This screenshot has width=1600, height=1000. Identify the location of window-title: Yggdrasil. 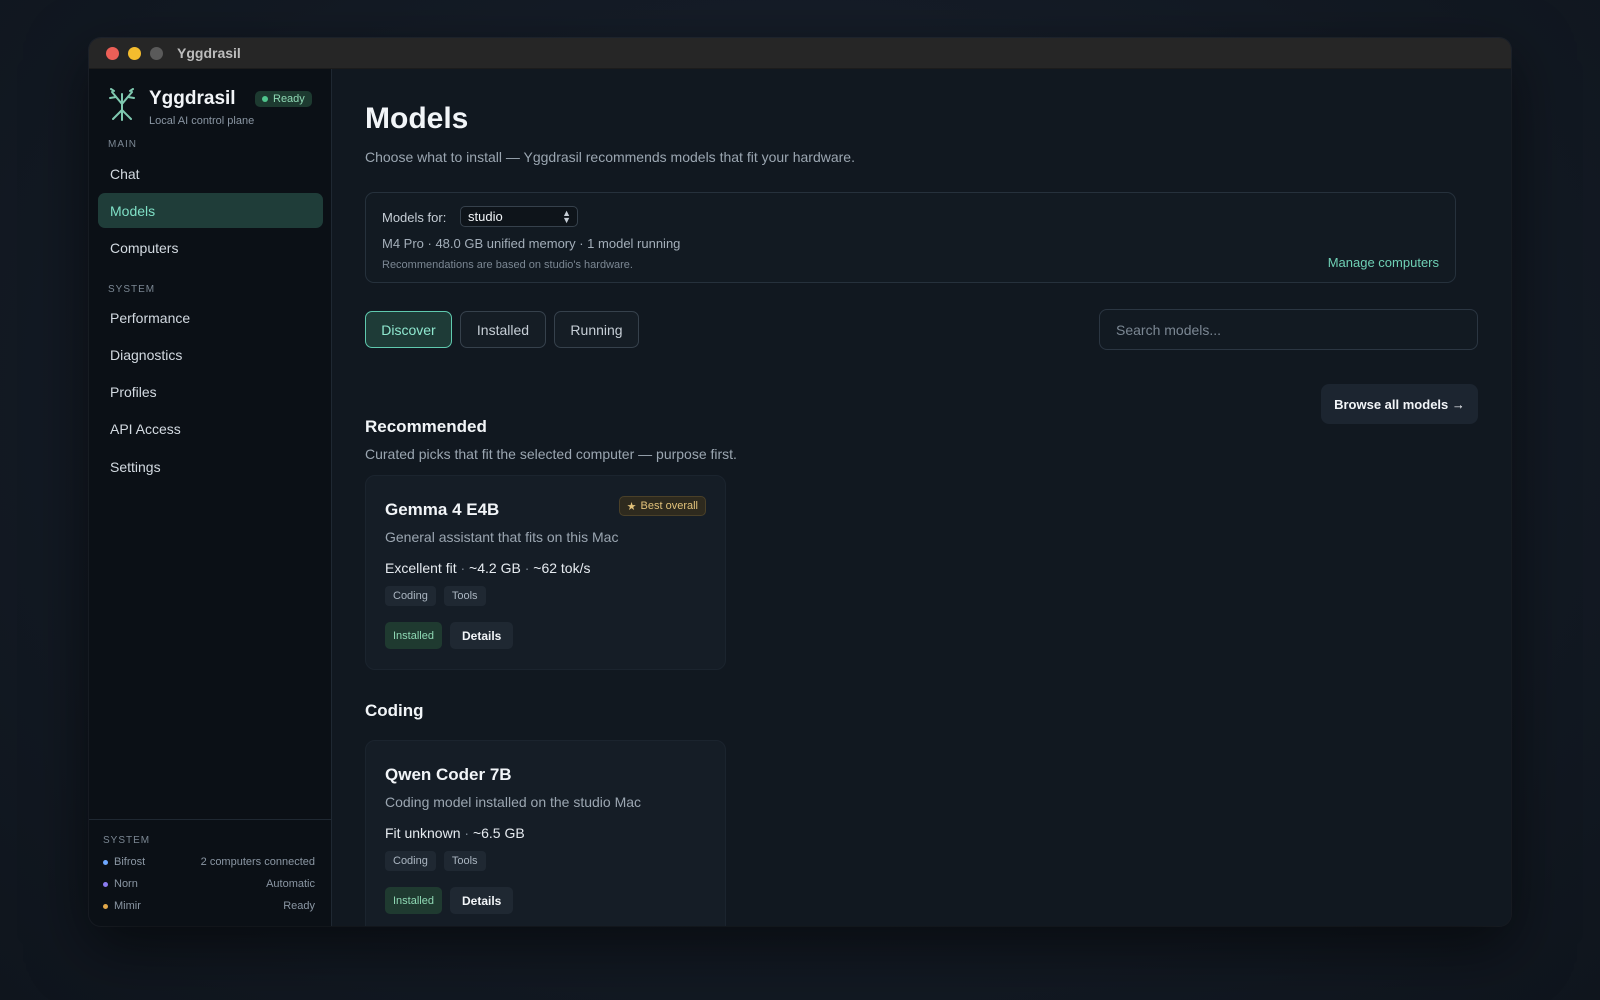
(209, 53).